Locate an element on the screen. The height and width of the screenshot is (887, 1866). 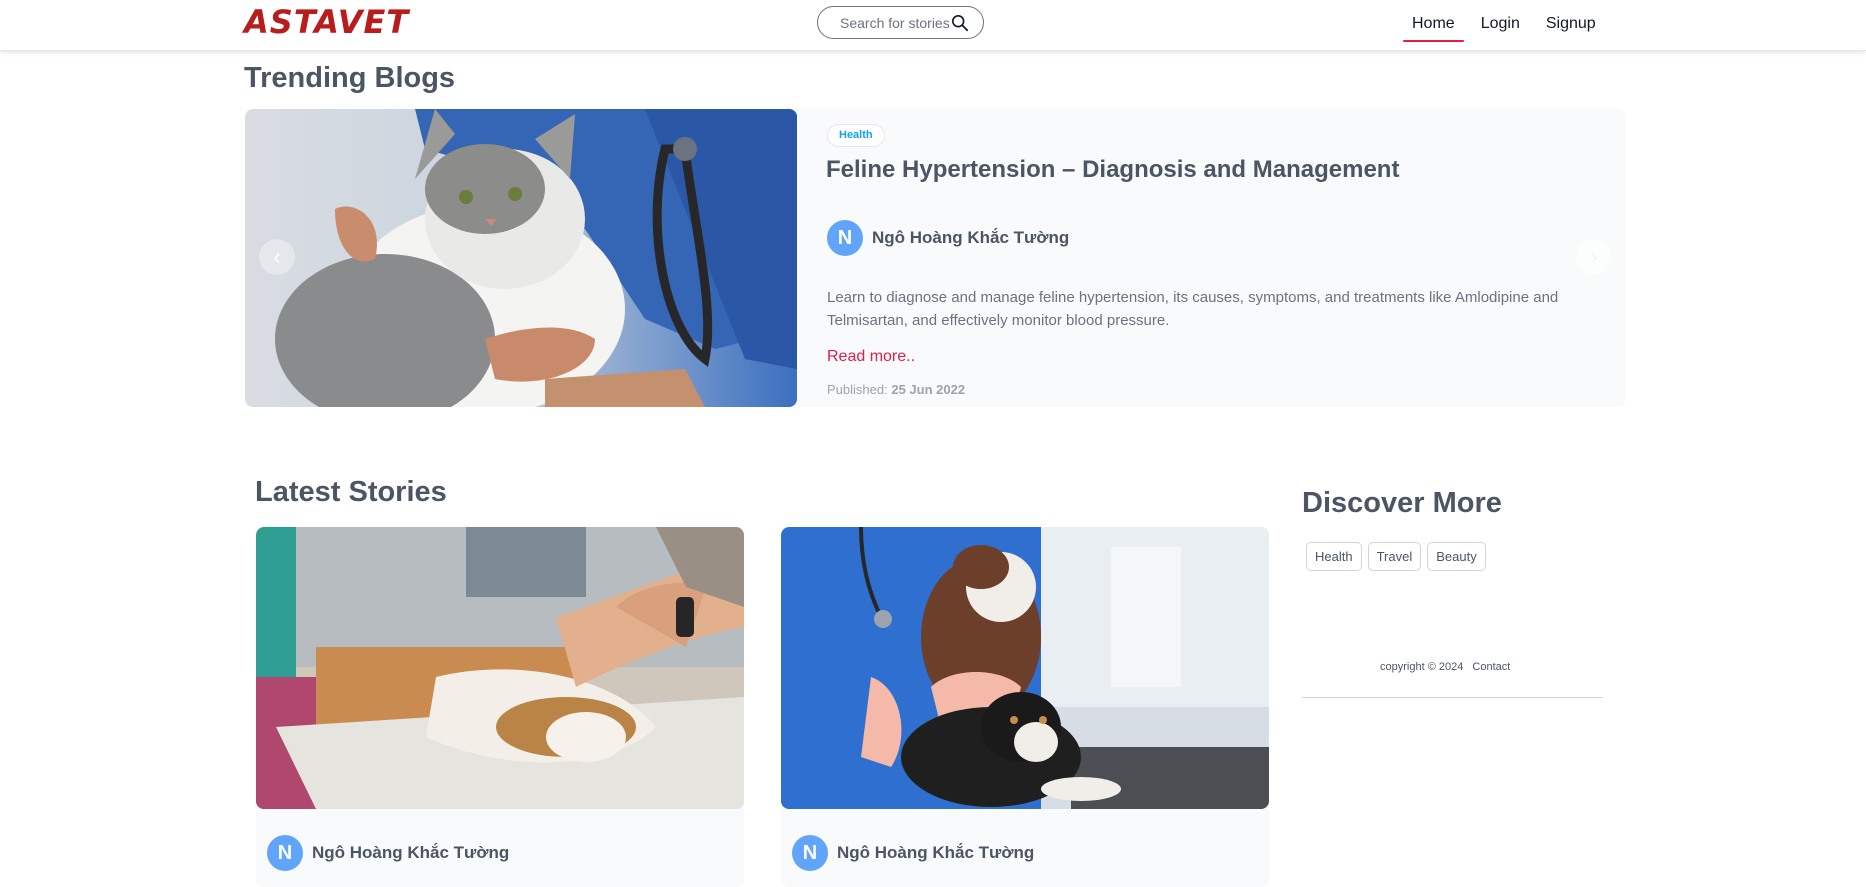
carousel-next-button: › is located at coordinates (1594, 257).